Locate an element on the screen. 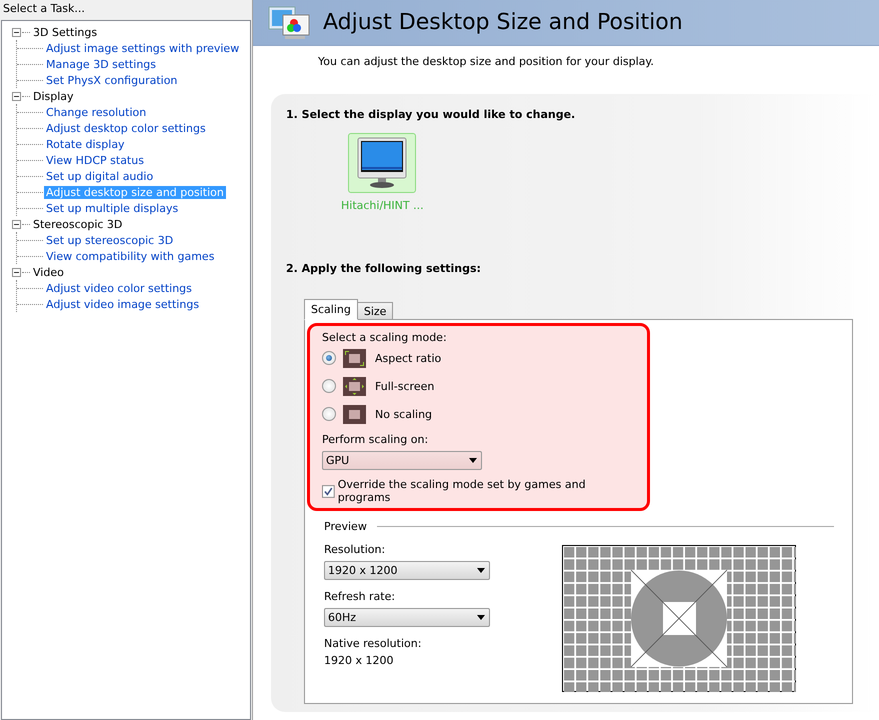 This screenshot has height=720, width=879. tree-node: 3D Settings is located at coordinates (65, 32).